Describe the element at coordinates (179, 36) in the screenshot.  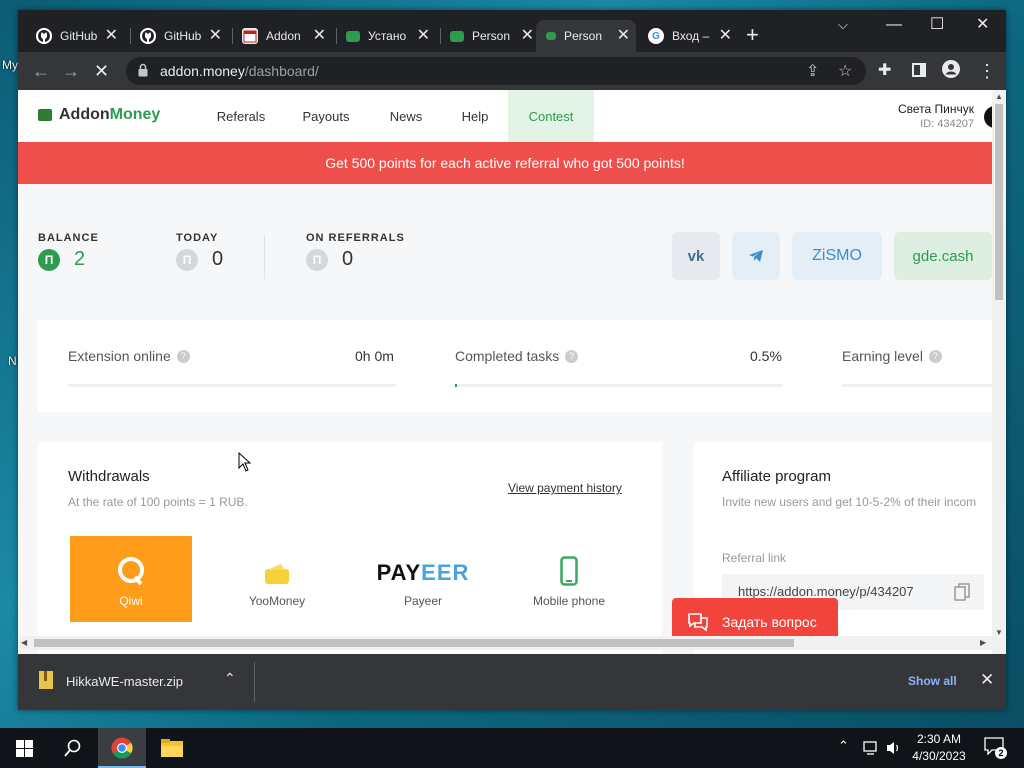
I see `tab-github-2: GitHub ✕` at that location.